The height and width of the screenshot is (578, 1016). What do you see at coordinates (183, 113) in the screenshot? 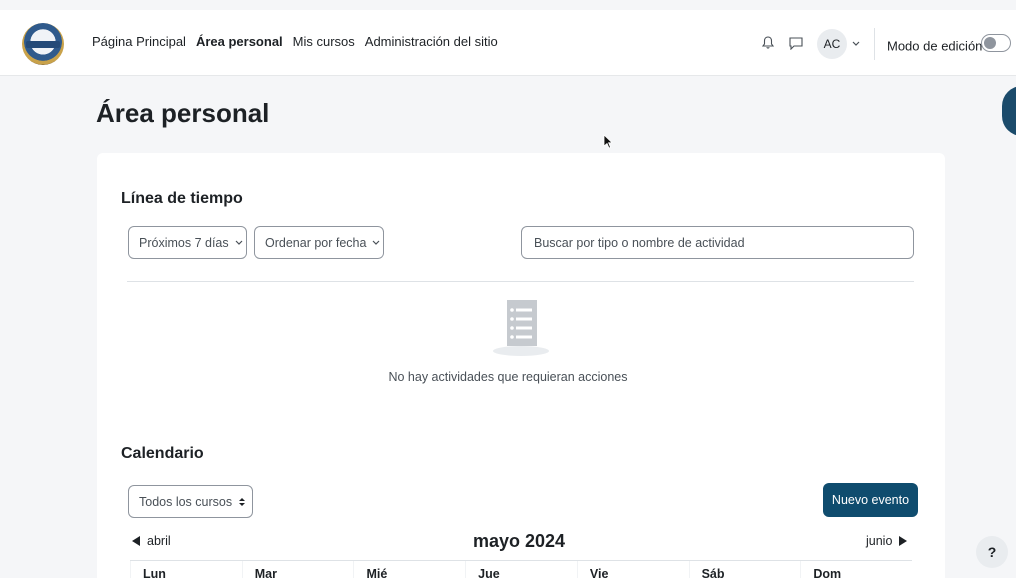
I see `page-title: Área personal` at bounding box center [183, 113].